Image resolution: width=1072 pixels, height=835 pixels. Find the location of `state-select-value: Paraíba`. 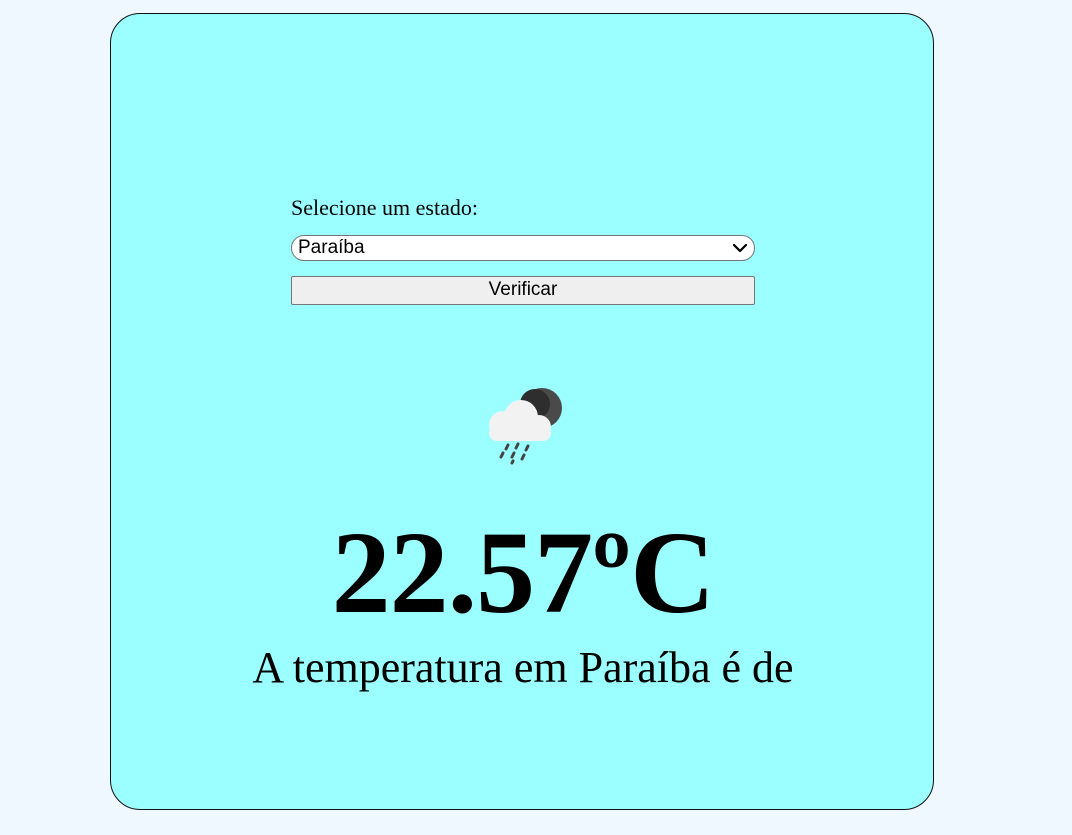

state-select-value: Paraíba is located at coordinates (331, 247).